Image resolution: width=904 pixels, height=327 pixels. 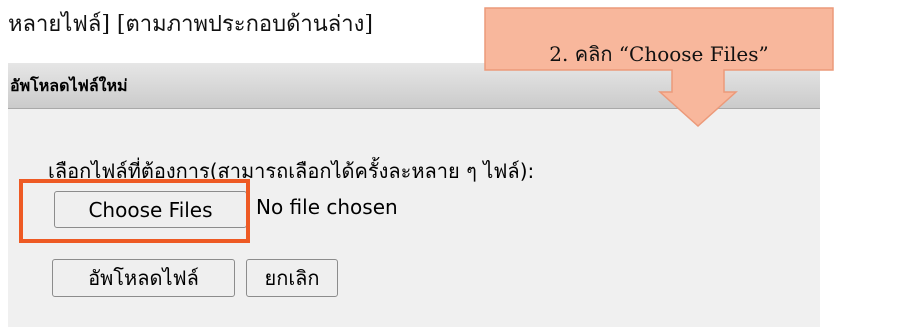 I want to click on document-caption: หลายไฟล์] [ตามภาพประกอบด้านล่าง], so click(x=190, y=24).